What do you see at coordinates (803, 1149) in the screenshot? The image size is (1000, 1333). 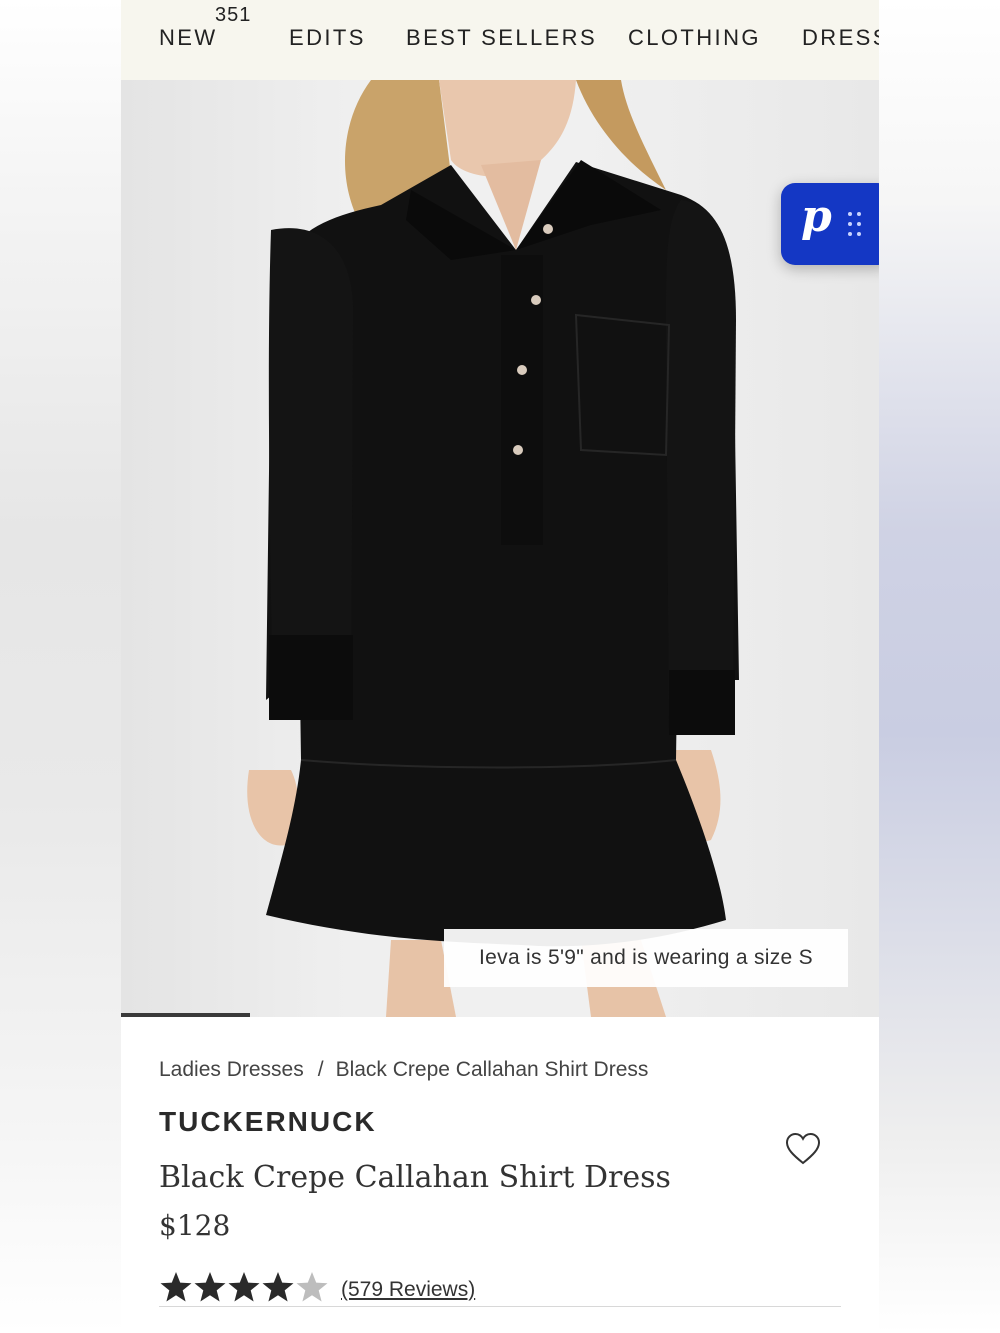 I see `heart-icon` at bounding box center [803, 1149].